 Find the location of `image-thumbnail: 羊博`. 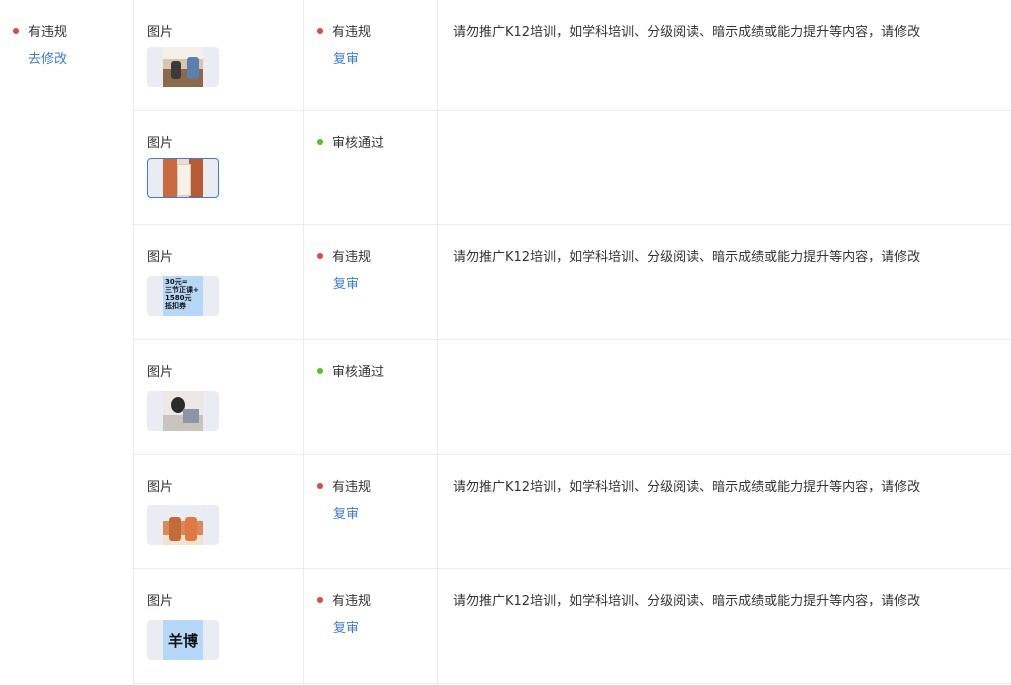

image-thumbnail: 羊博 is located at coordinates (183, 640).